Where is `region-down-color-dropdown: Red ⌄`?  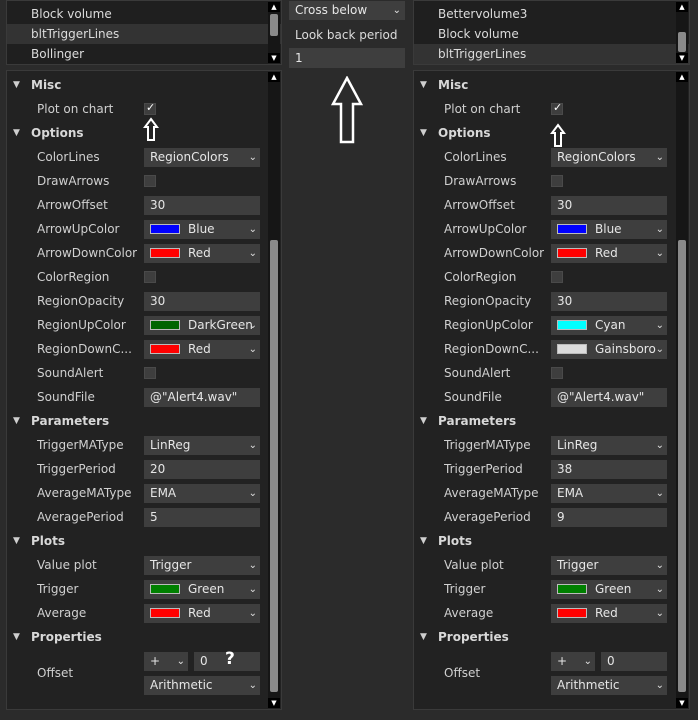
region-down-color-dropdown: Red ⌄ is located at coordinates (202, 349).